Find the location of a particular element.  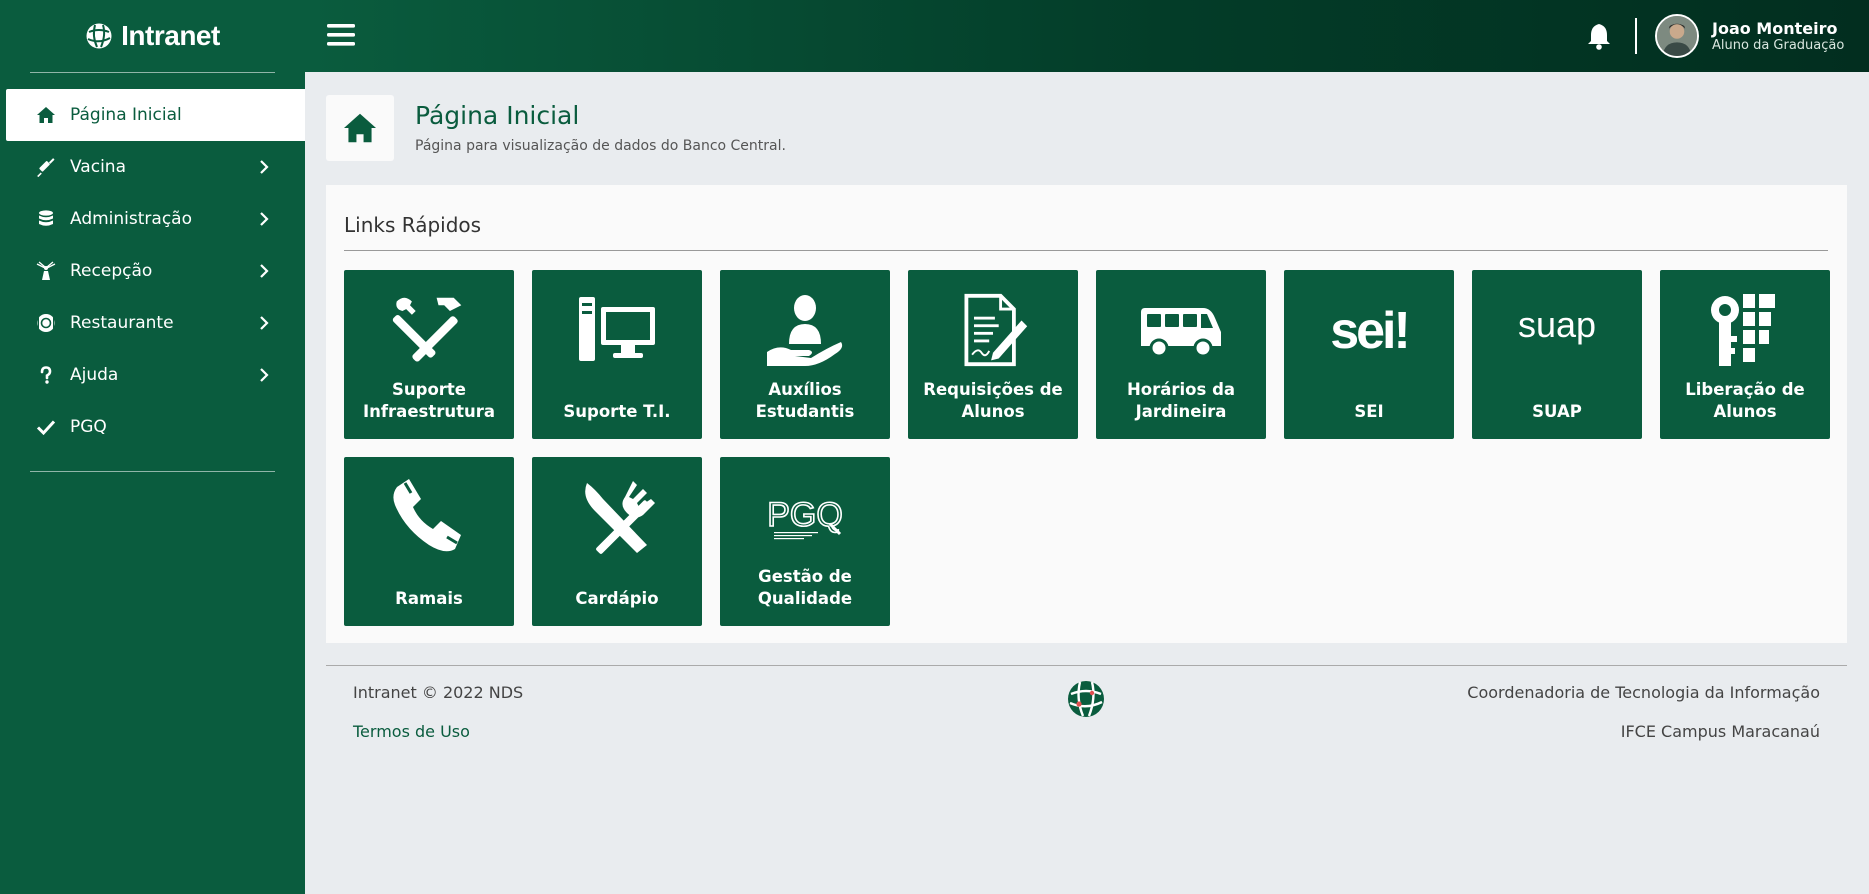

tile-label: Cardápio is located at coordinates (617, 598).